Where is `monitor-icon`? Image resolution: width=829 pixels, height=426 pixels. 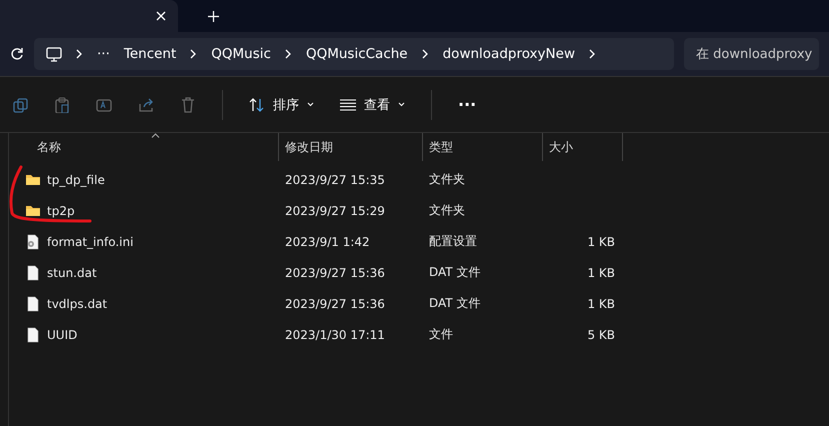 monitor-icon is located at coordinates (54, 54).